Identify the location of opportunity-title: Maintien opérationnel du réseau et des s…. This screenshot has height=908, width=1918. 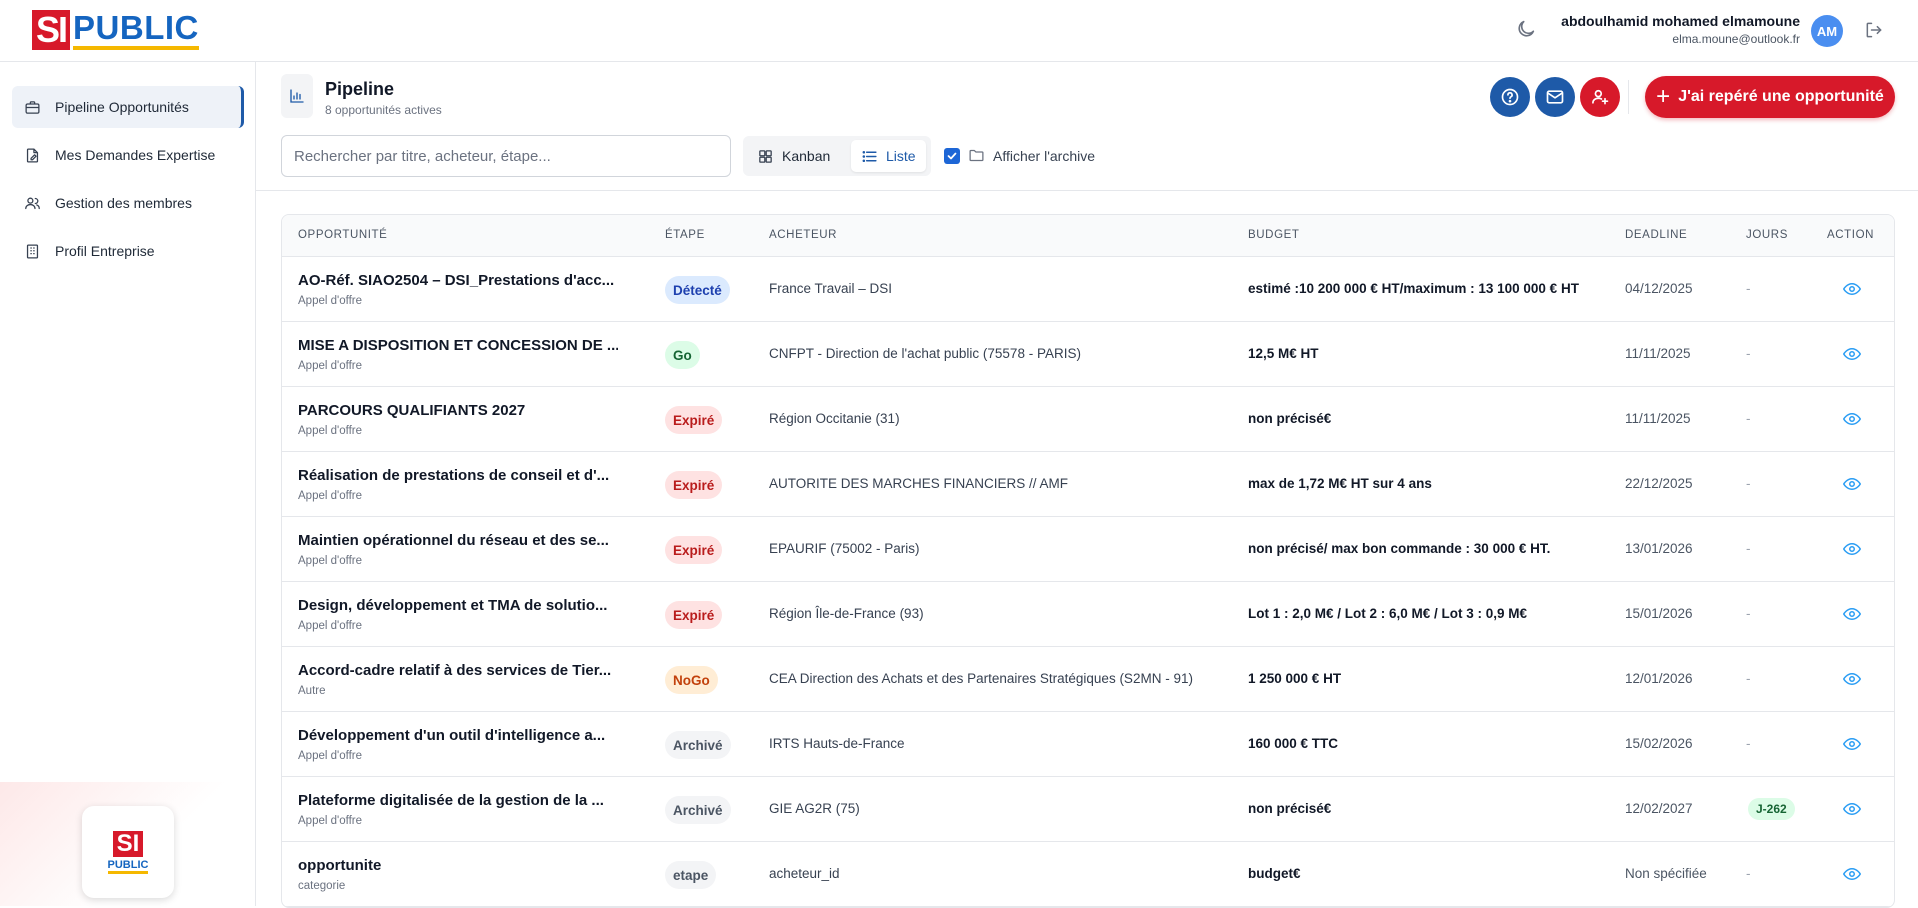
(458, 540).